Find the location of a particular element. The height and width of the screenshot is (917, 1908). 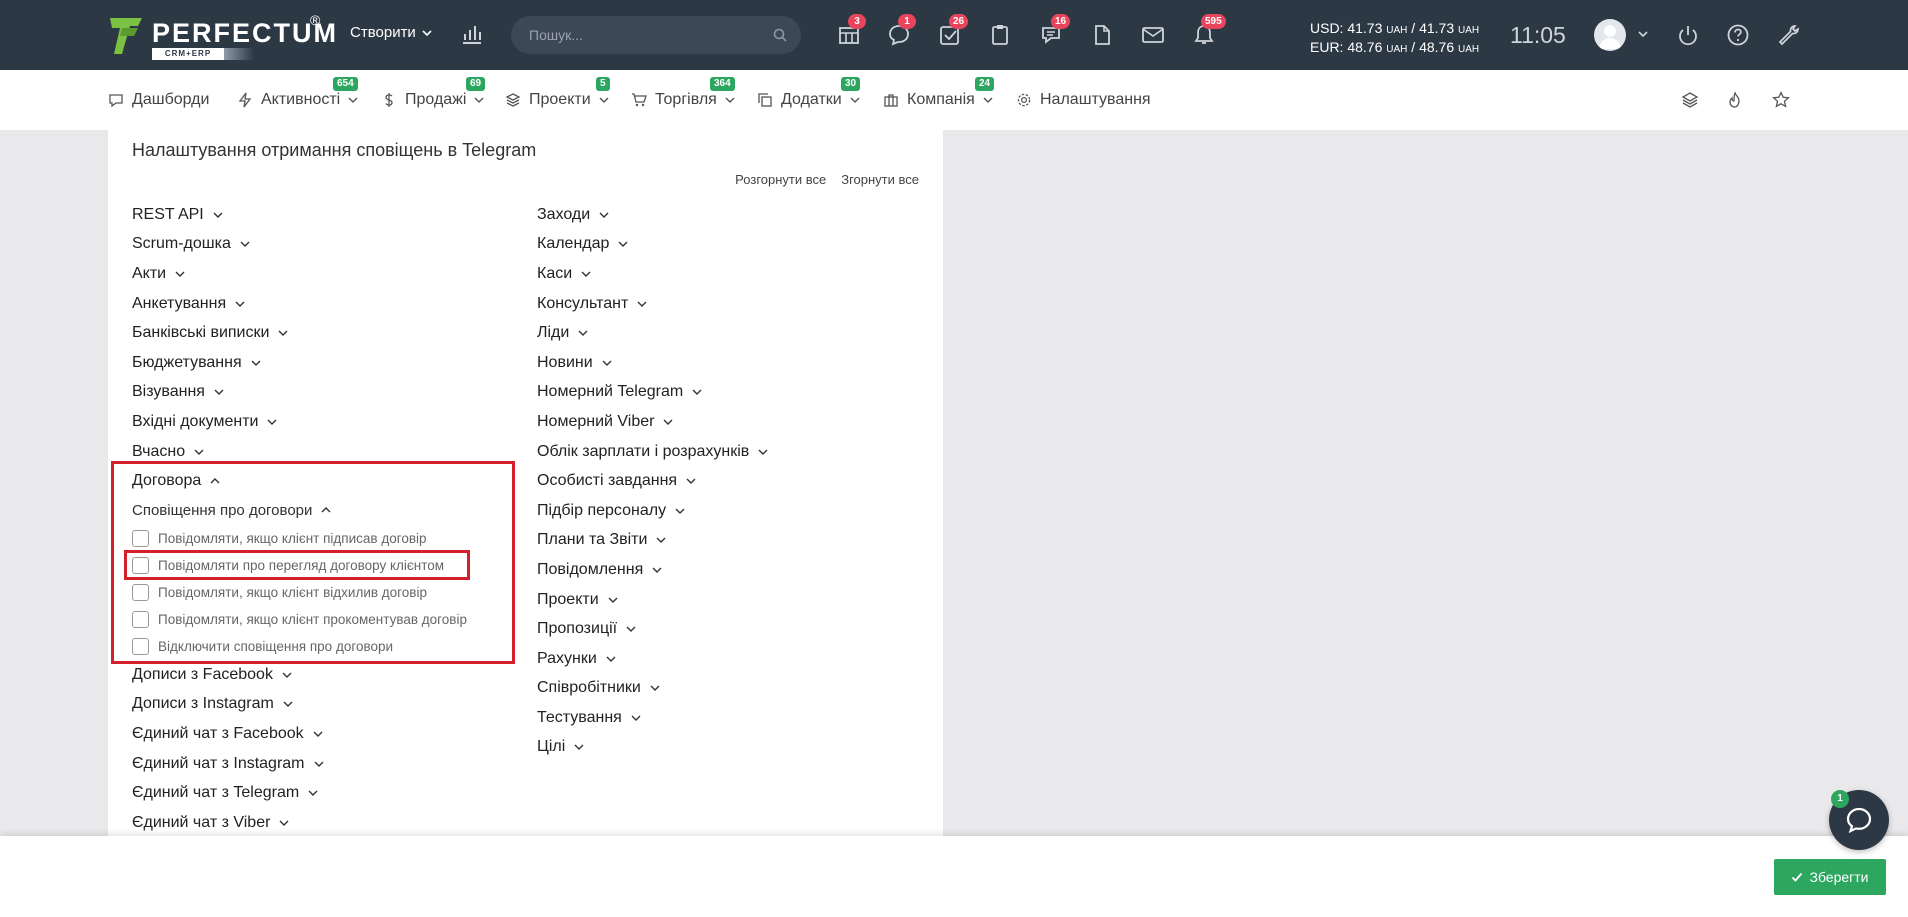

check-icon is located at coordinates (1797, 877).